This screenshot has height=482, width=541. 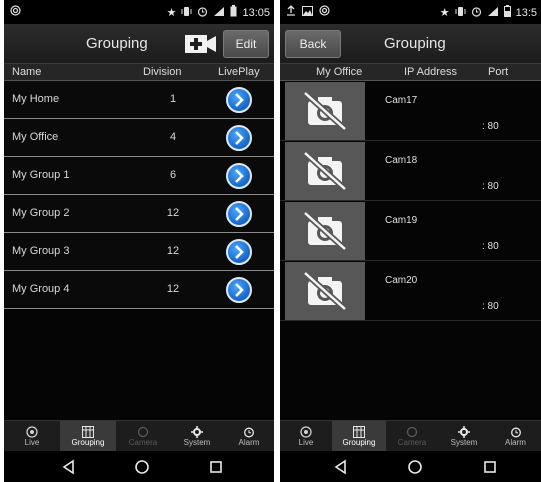 I want to click on col-port: Port, so click(x=498, y=72).